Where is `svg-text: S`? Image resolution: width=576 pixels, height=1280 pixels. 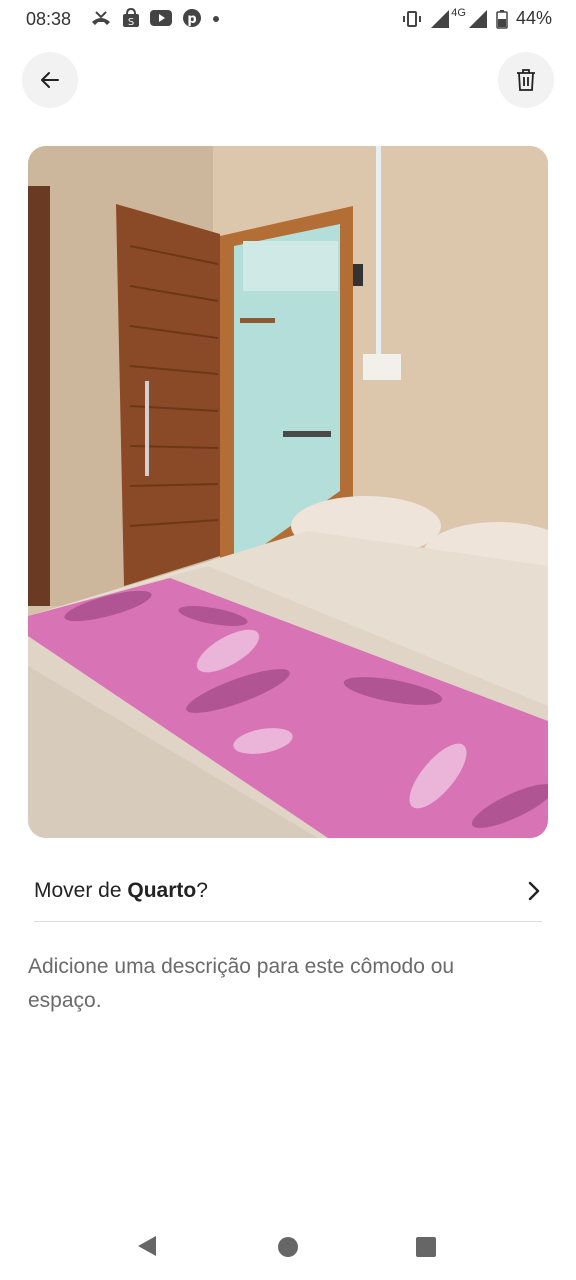 svg-text: S is located at coordinates (131, 22).